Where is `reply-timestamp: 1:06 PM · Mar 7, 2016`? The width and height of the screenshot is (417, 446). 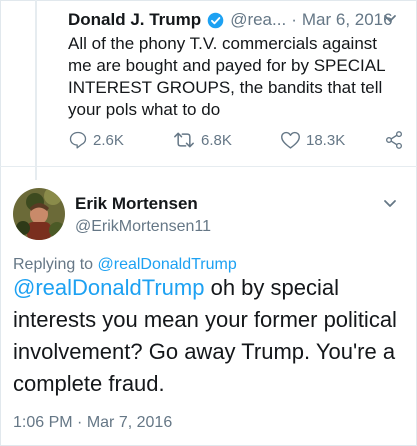
reply-timestamp: 1:06 PM · Mar 7, 2016 is located at coordinates (92, 423).